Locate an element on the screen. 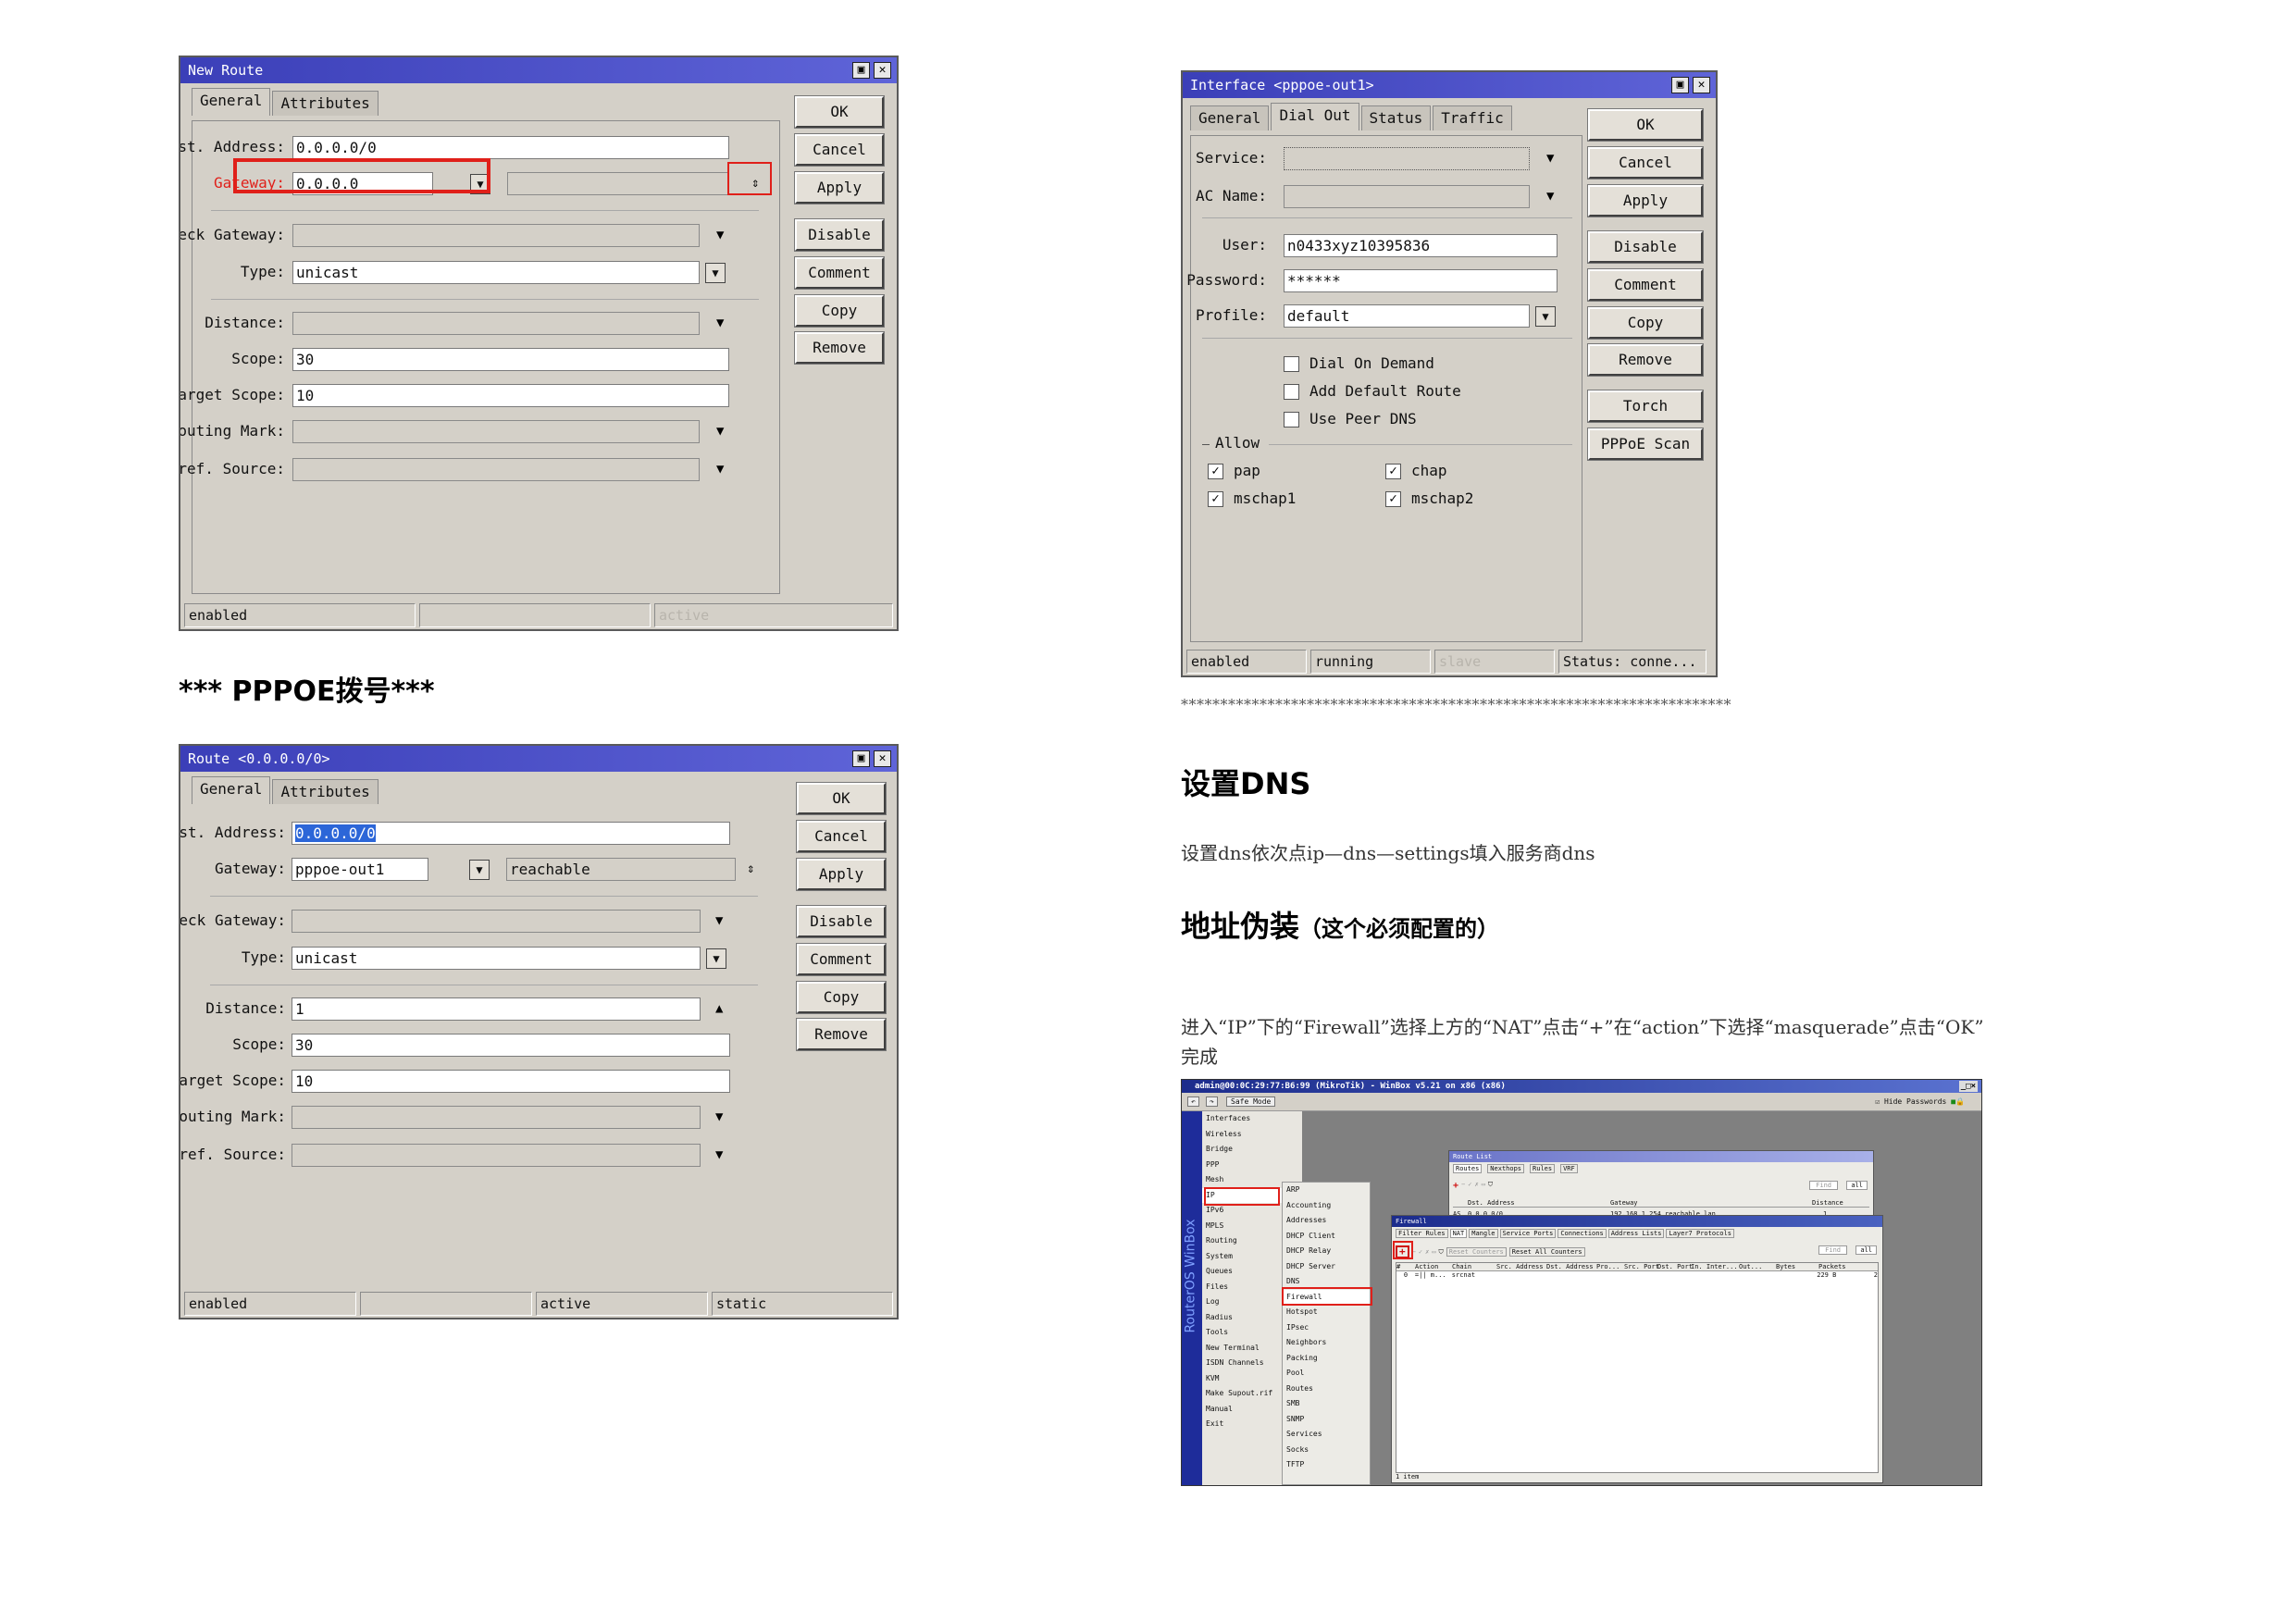 The image size is (2296, 1623). column-distance: Distance is located at coordinates (1828, 1203).